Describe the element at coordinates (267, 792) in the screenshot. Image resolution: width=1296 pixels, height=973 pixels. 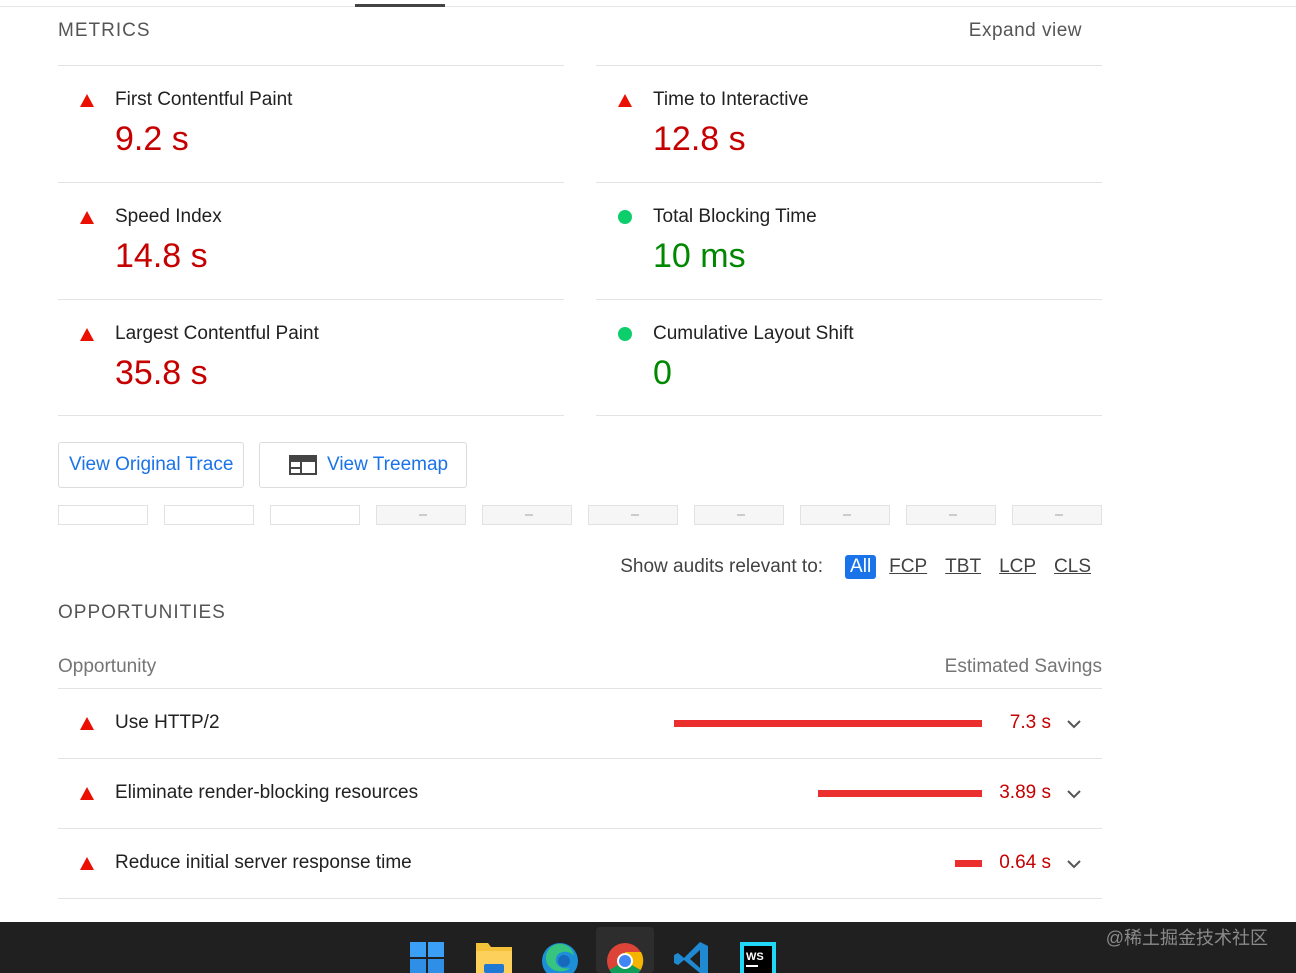
I see `opportunity-title: Eliminate render-blocking resources` at that location.